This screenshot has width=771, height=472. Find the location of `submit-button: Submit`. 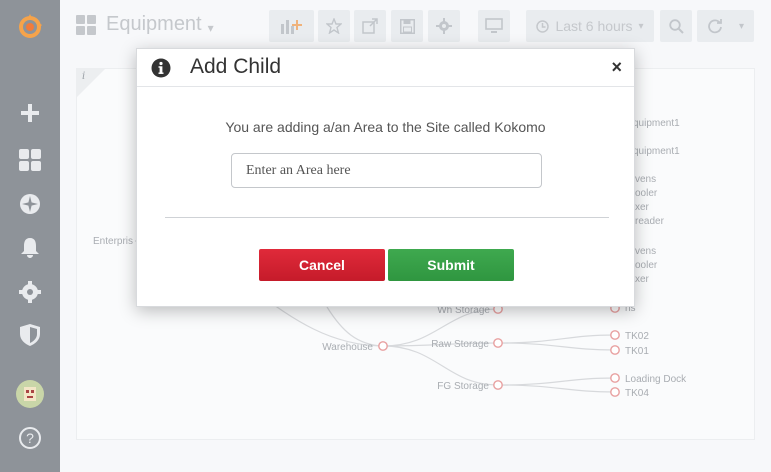

submit-button: Submit is located at coordinates (451, 265).